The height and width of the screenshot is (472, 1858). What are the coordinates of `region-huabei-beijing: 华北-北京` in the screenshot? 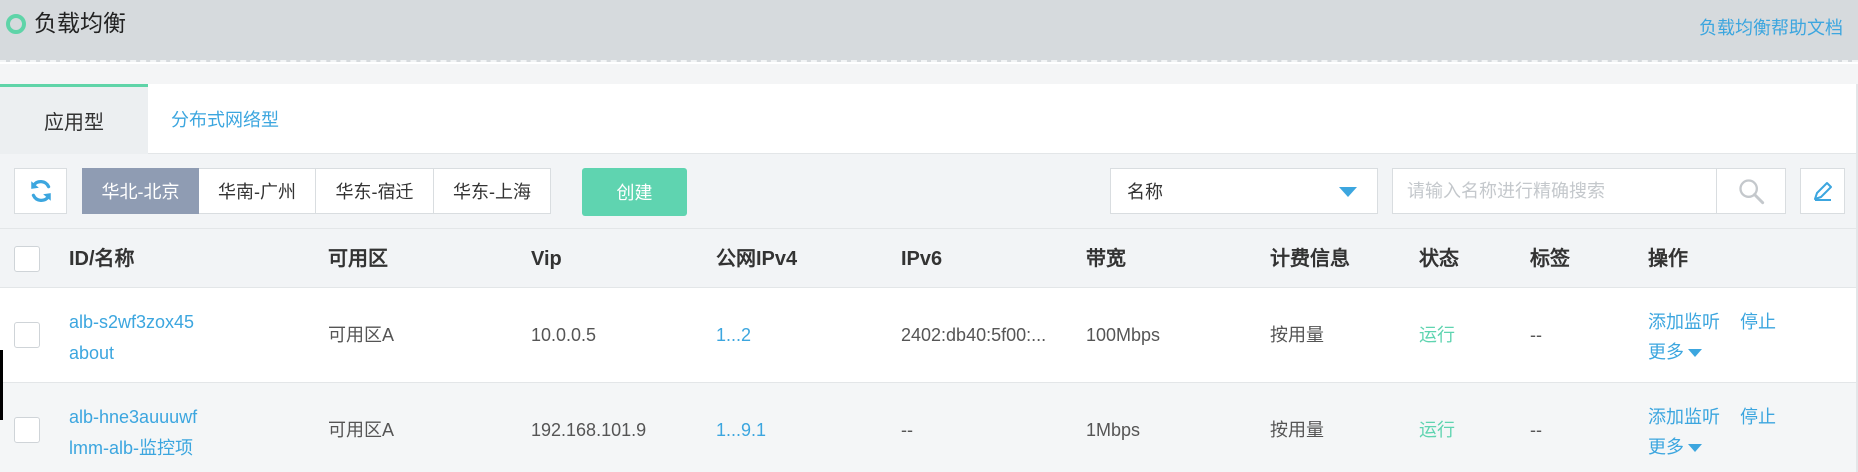 It's located at (140, 191).